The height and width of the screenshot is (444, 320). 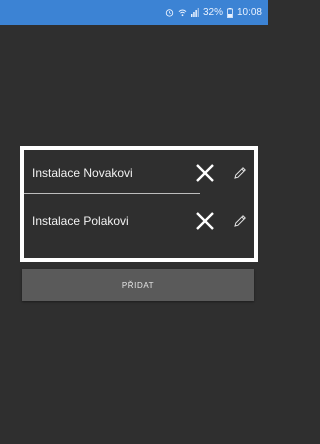 I want to click on list-item-label: Instalace Novakovi, so click(x=82, y=173).